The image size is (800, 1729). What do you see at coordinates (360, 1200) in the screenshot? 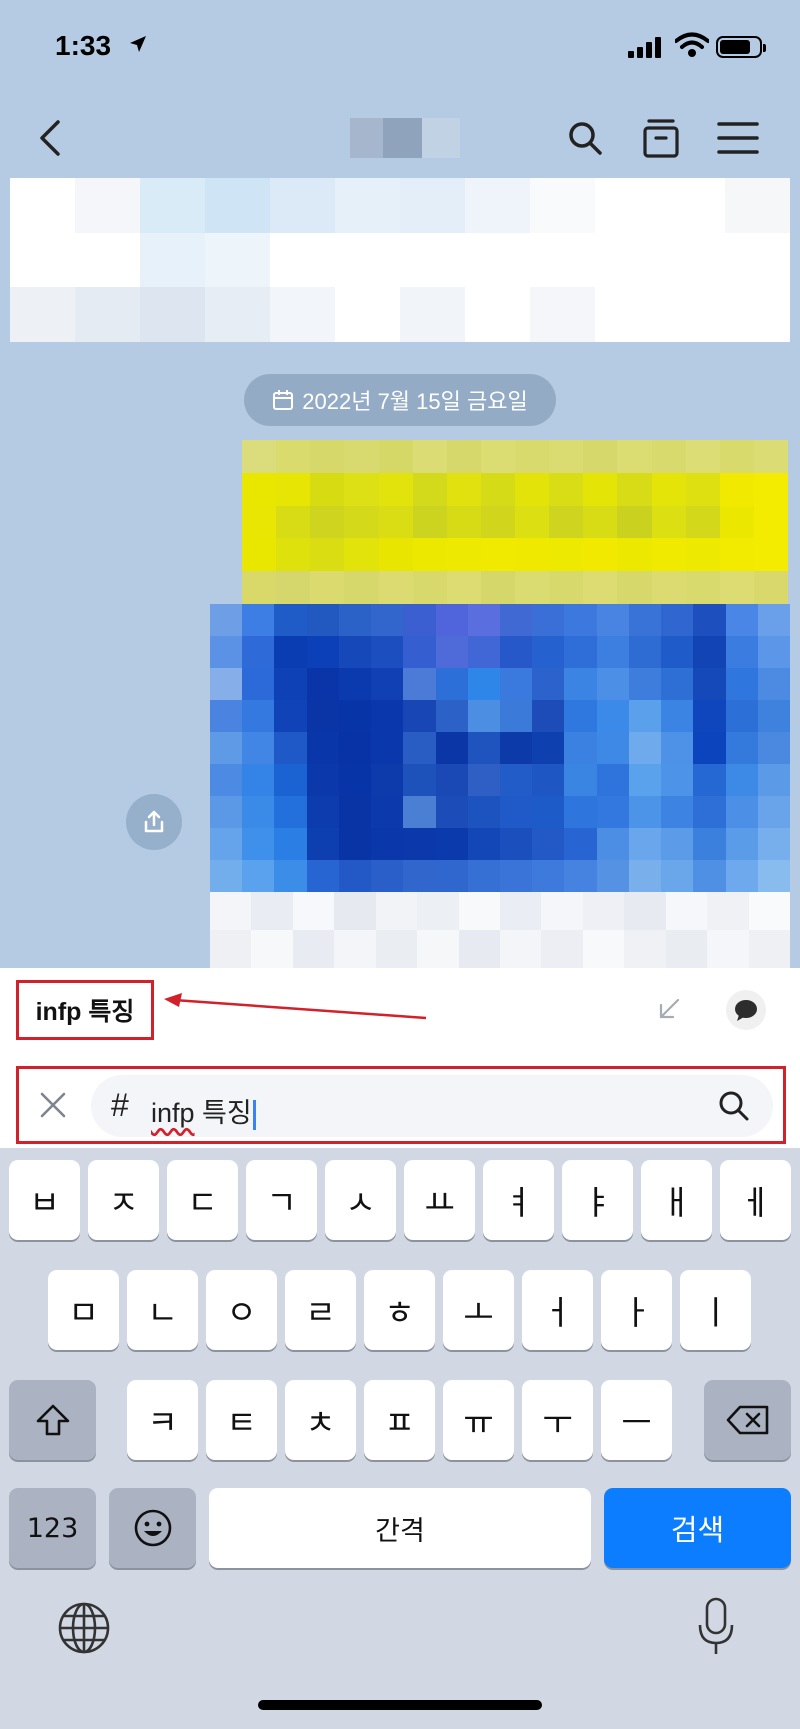
I see `key-row1-5: ㅅ` at bounding box center [360, 1200].